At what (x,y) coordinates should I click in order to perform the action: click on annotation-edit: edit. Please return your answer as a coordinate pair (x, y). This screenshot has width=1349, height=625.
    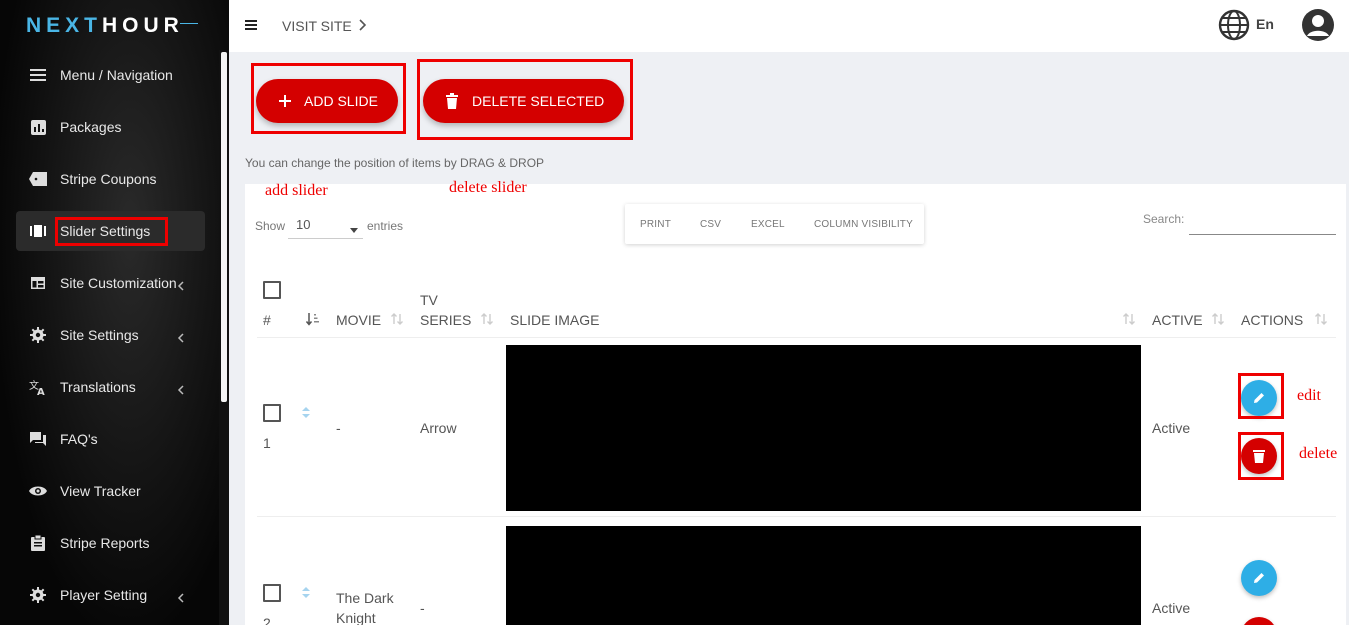
    Looking at the image, I should click on (1309, 395).